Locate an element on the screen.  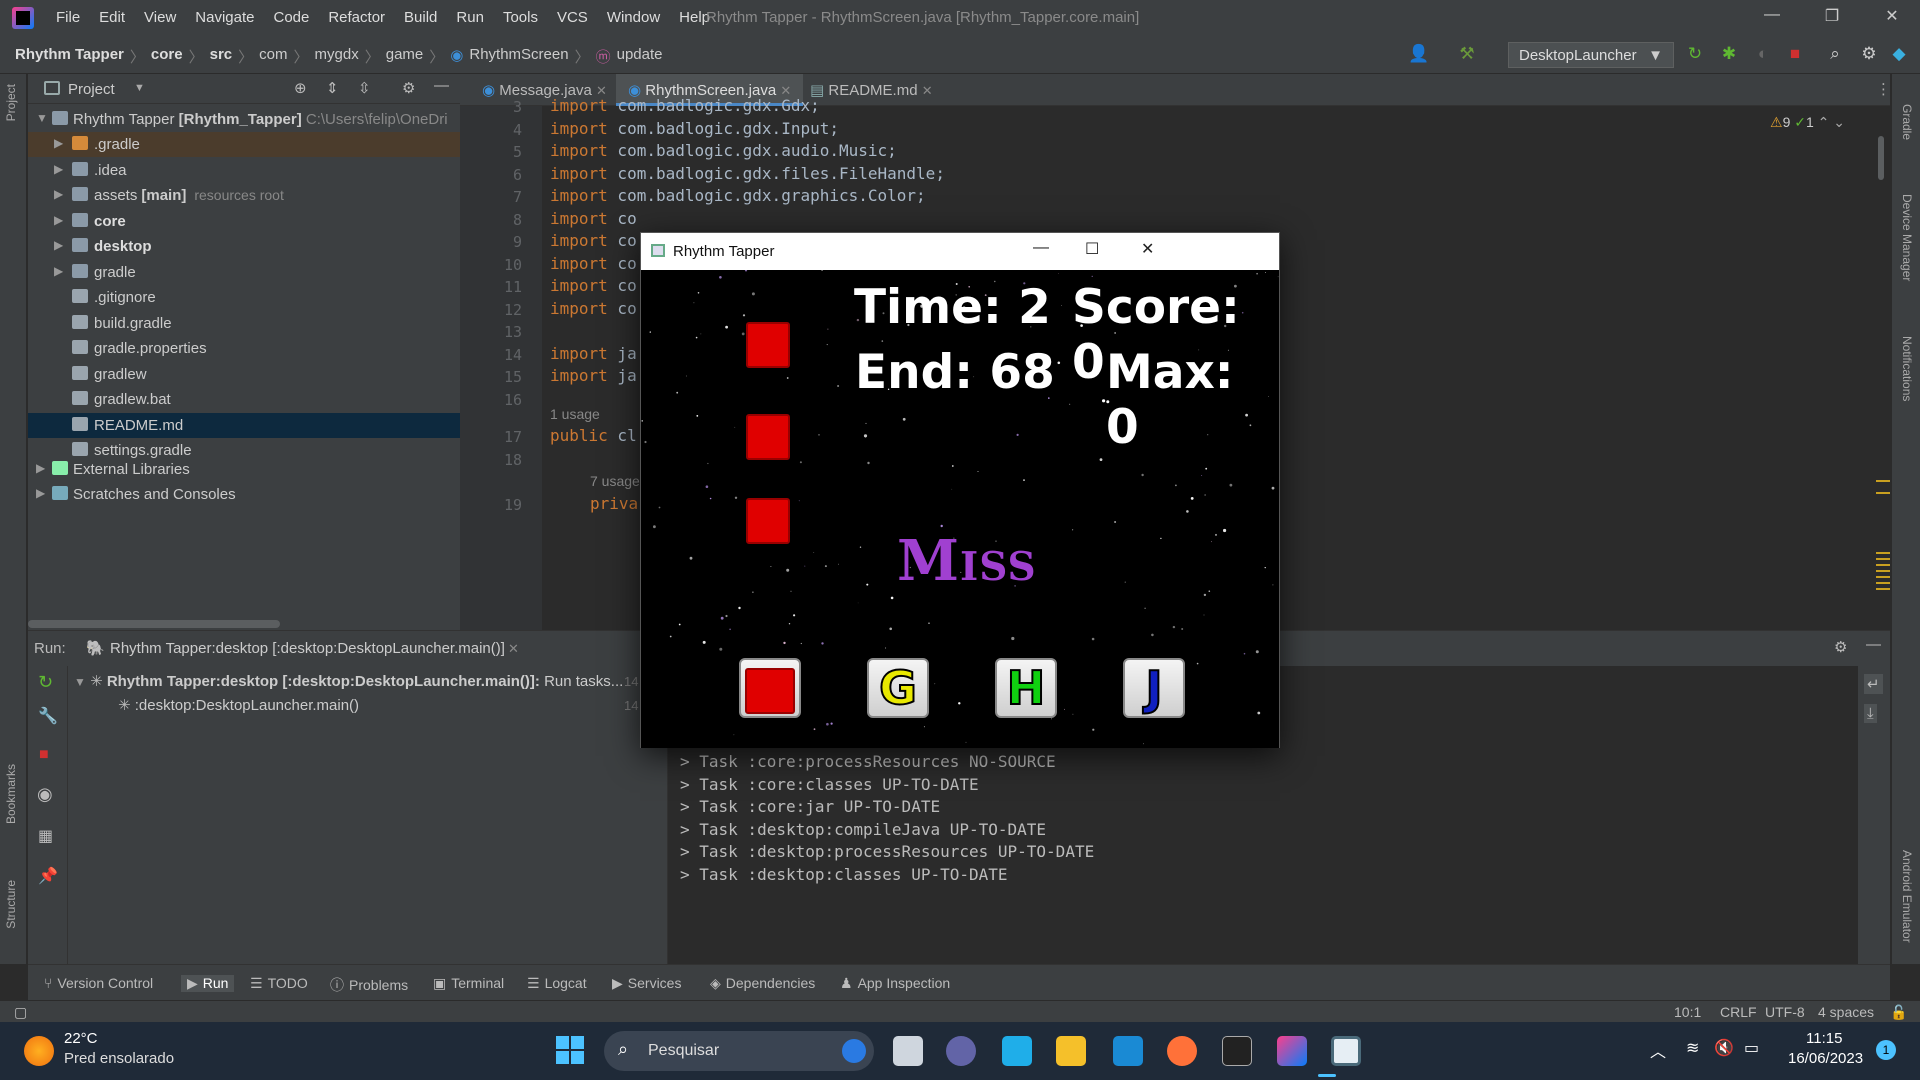
breadcrumb-item: Rhythm Tapper is located at coordinates (69, 56).